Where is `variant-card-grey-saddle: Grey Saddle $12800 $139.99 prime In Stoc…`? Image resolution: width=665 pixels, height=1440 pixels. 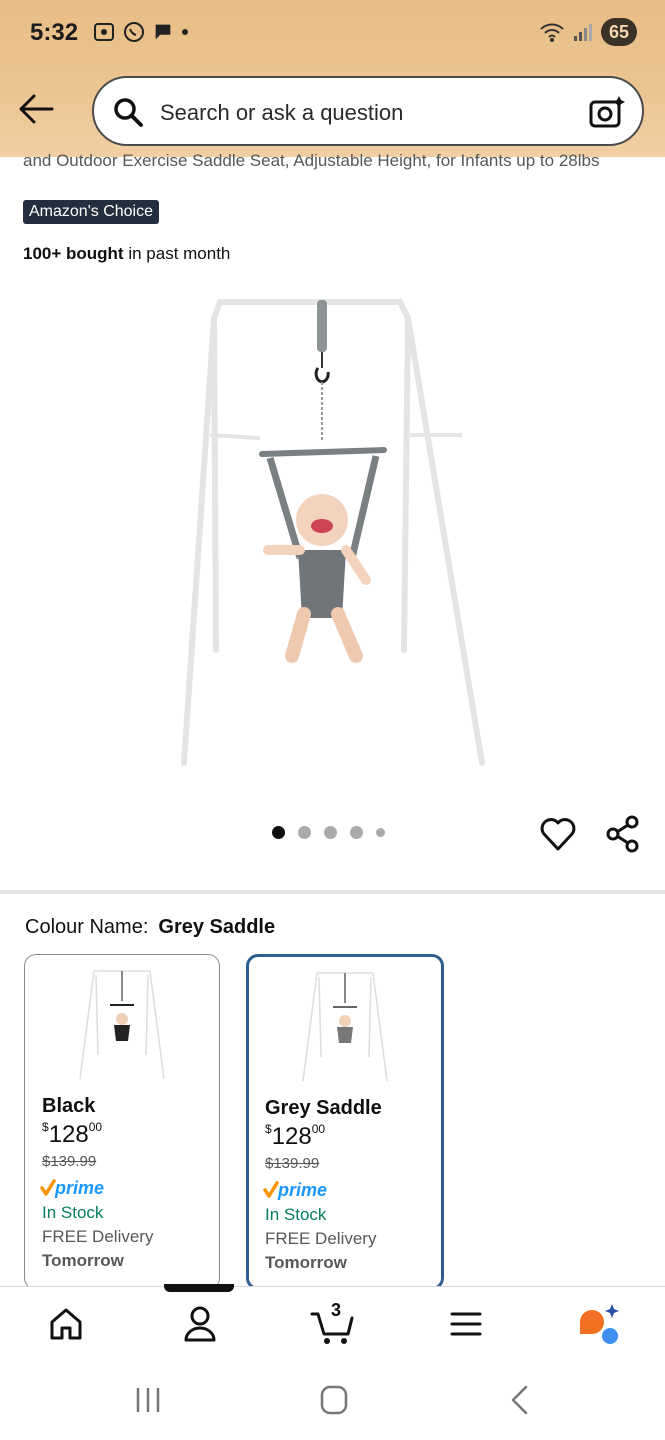
variant-card-grey-saddle: Grey Saddle $12800 $139.99 prime In Stoc… is located at coordinates (345, 1122).